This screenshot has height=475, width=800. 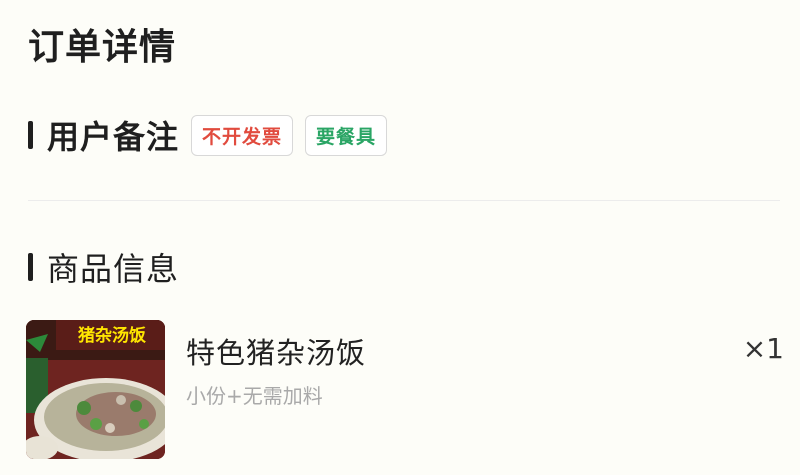 I want to click on product-name: 特色猪杂汤饭, so click(x=276, y=353).